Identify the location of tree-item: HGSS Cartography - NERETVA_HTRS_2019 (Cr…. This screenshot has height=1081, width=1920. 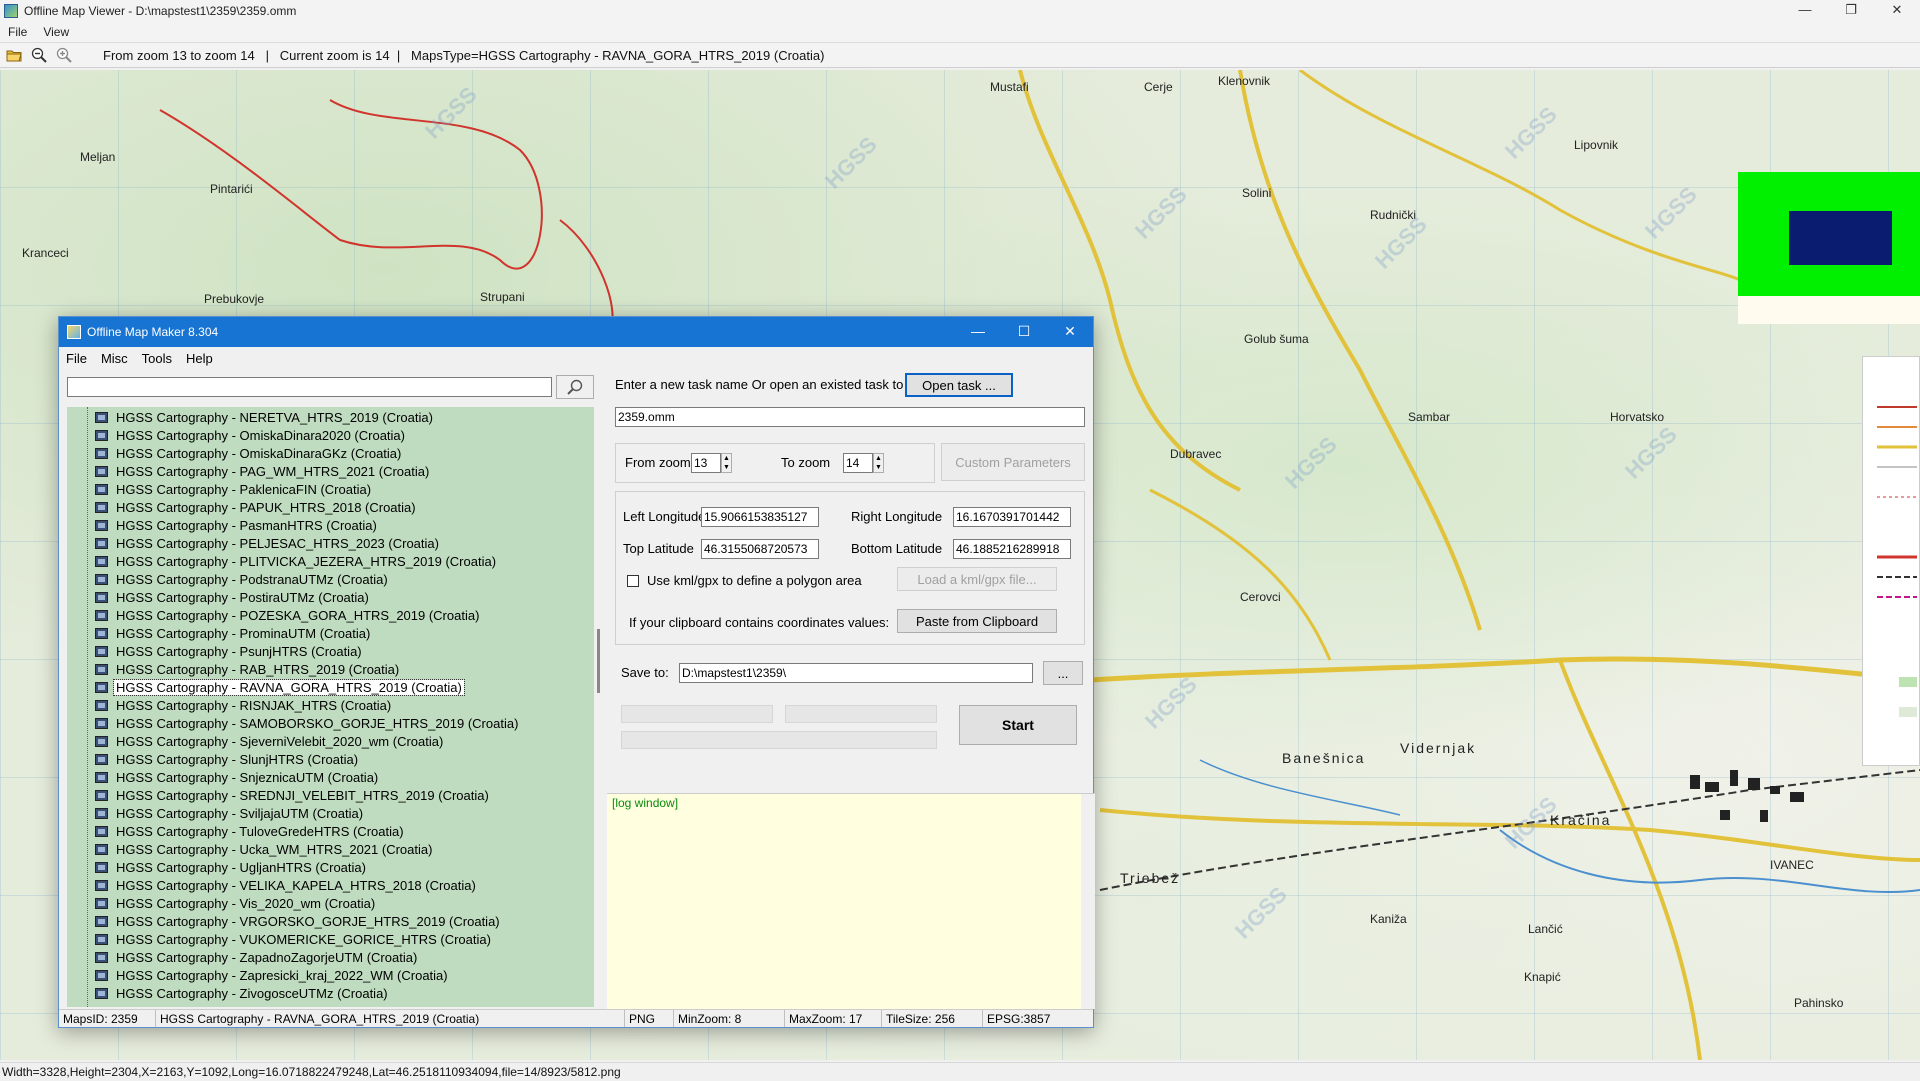
(265, 417).